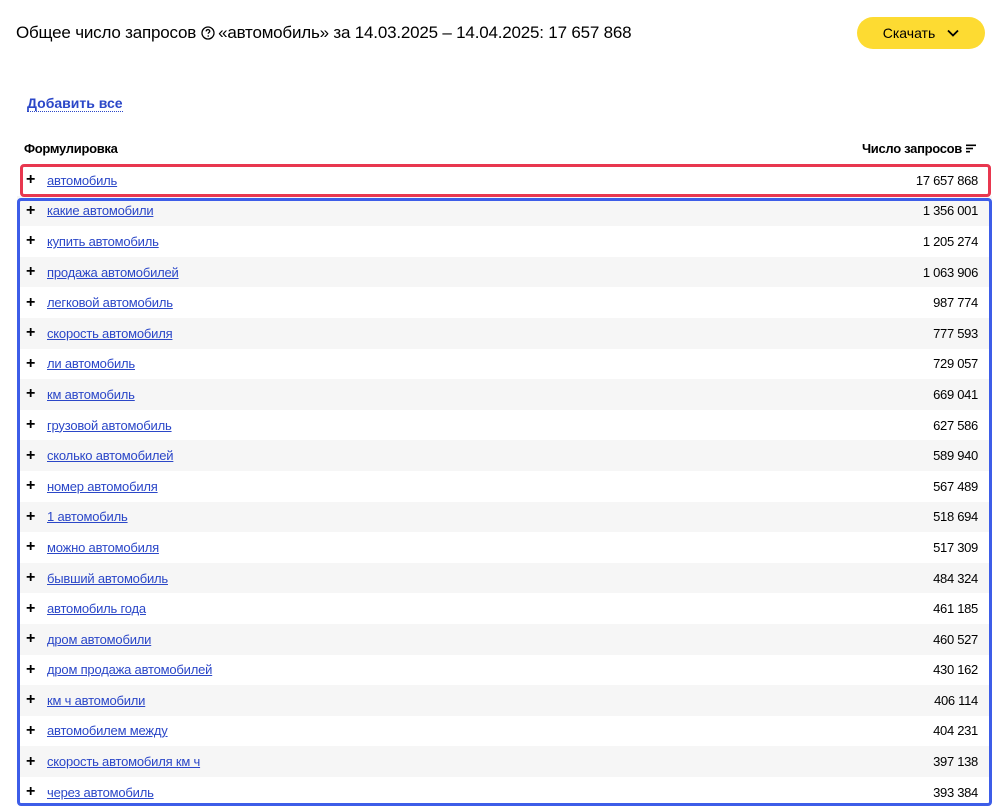 This screenshot has width=1000, height=808. I want to click on query-count: 1 063 906, so click(950, 272).